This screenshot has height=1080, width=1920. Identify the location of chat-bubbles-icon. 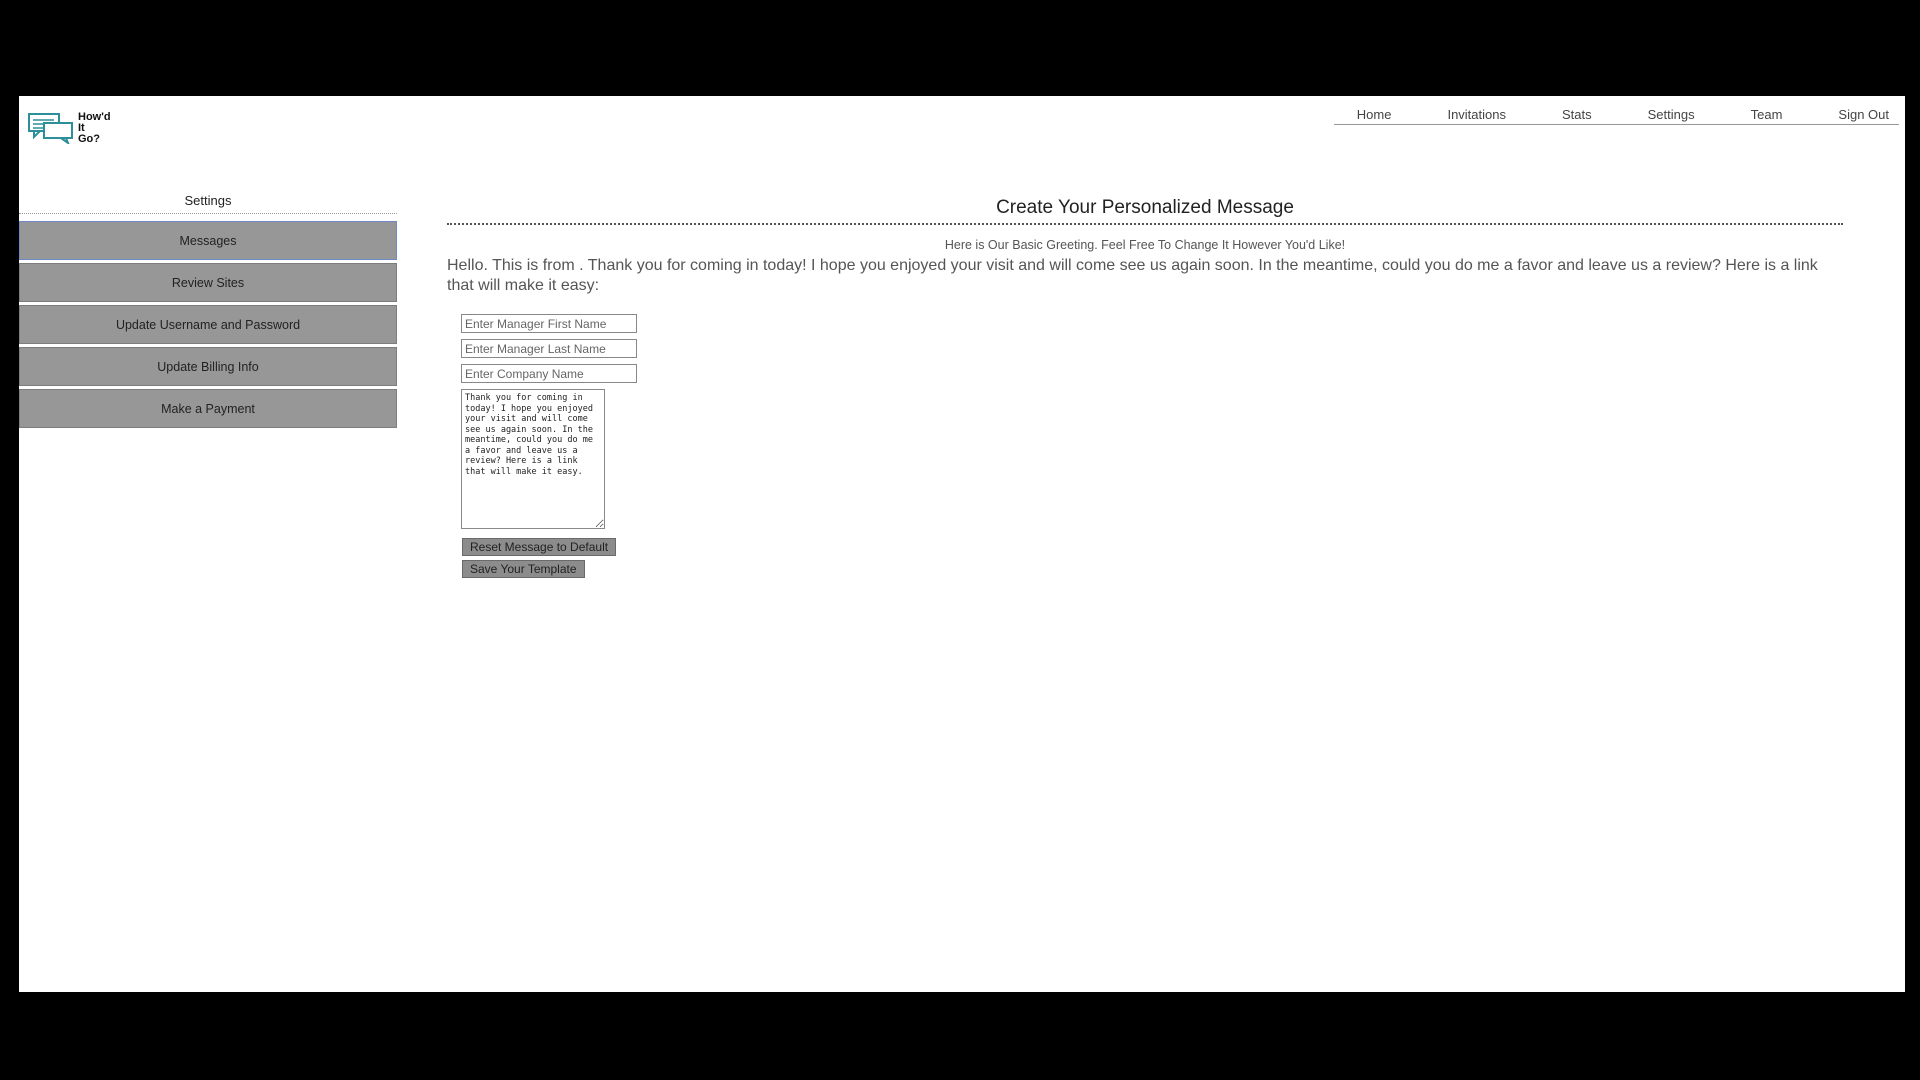
(50, 128).